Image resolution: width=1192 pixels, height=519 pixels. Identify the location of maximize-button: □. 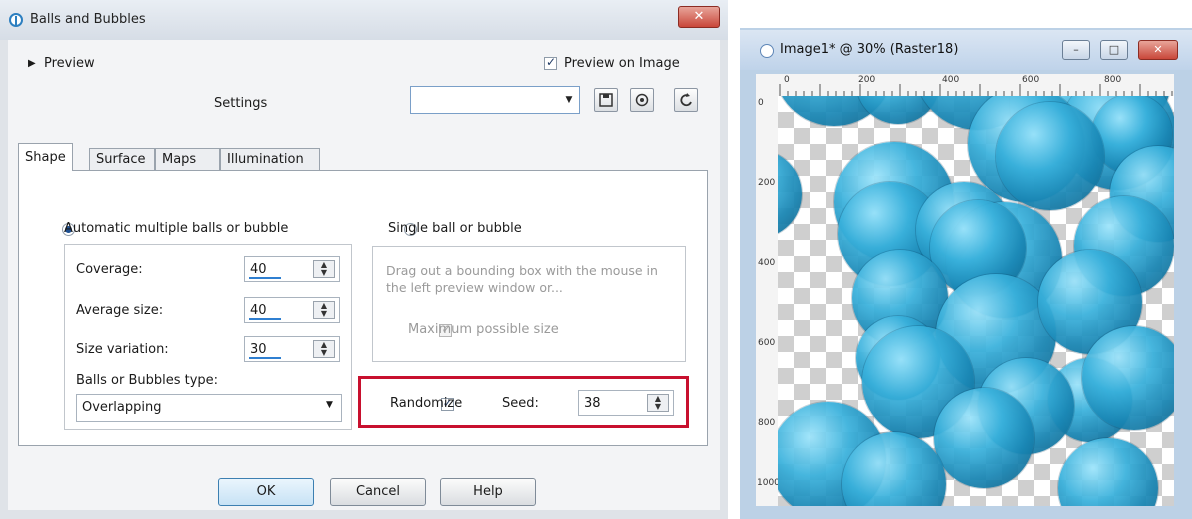
(1114, 50).